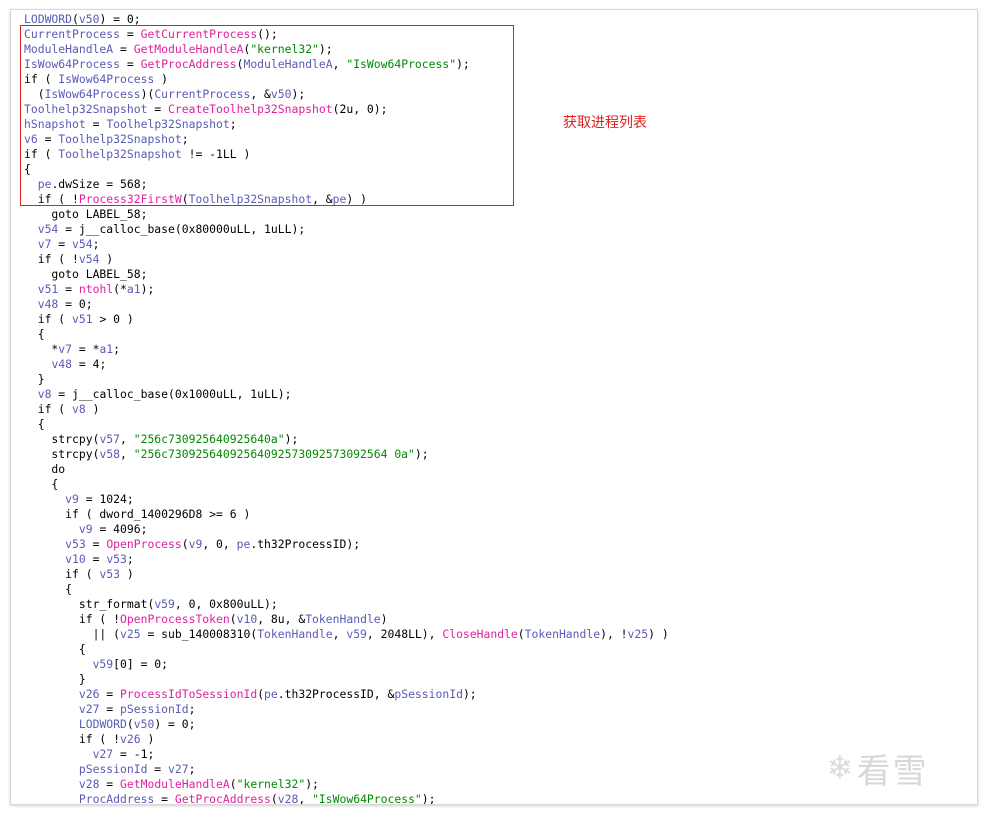 This screenshot has height=815, width=988. I want to click on code-token: v58, so click(110, 454).